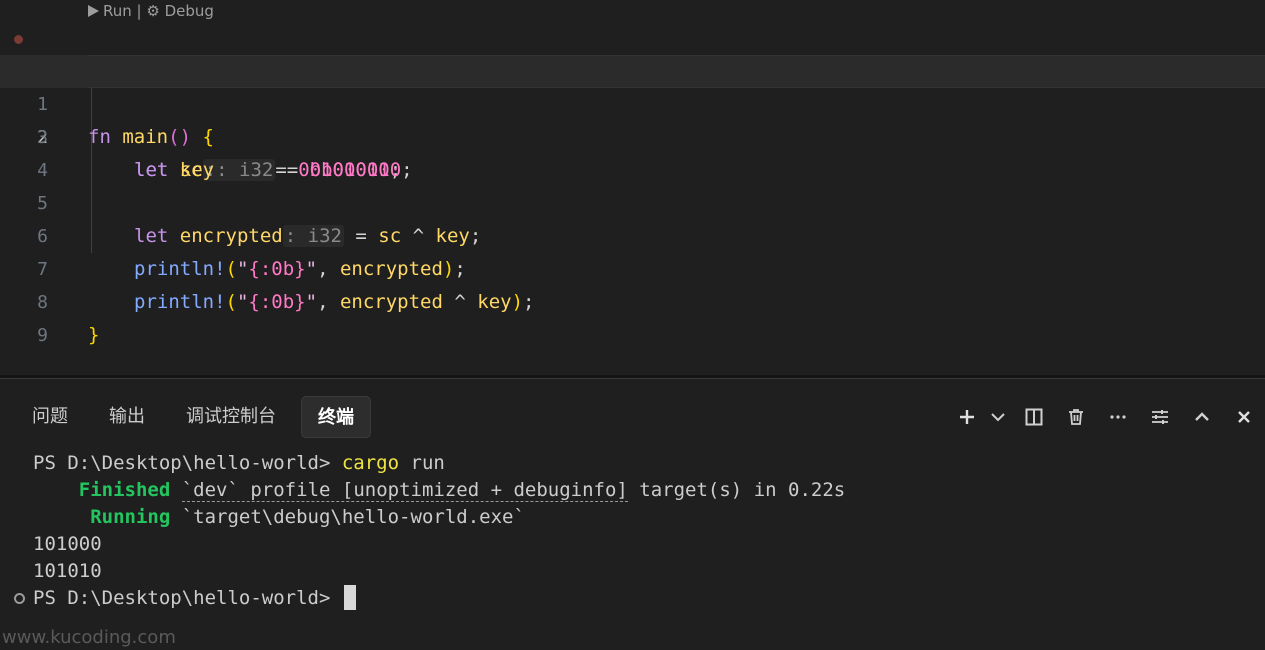 The width and height of the screenshot is (1265, 650). What do you see at coordinates (42, 335) in the screenshot?
I see `line-number: 9` at bounding box center [42, 335].